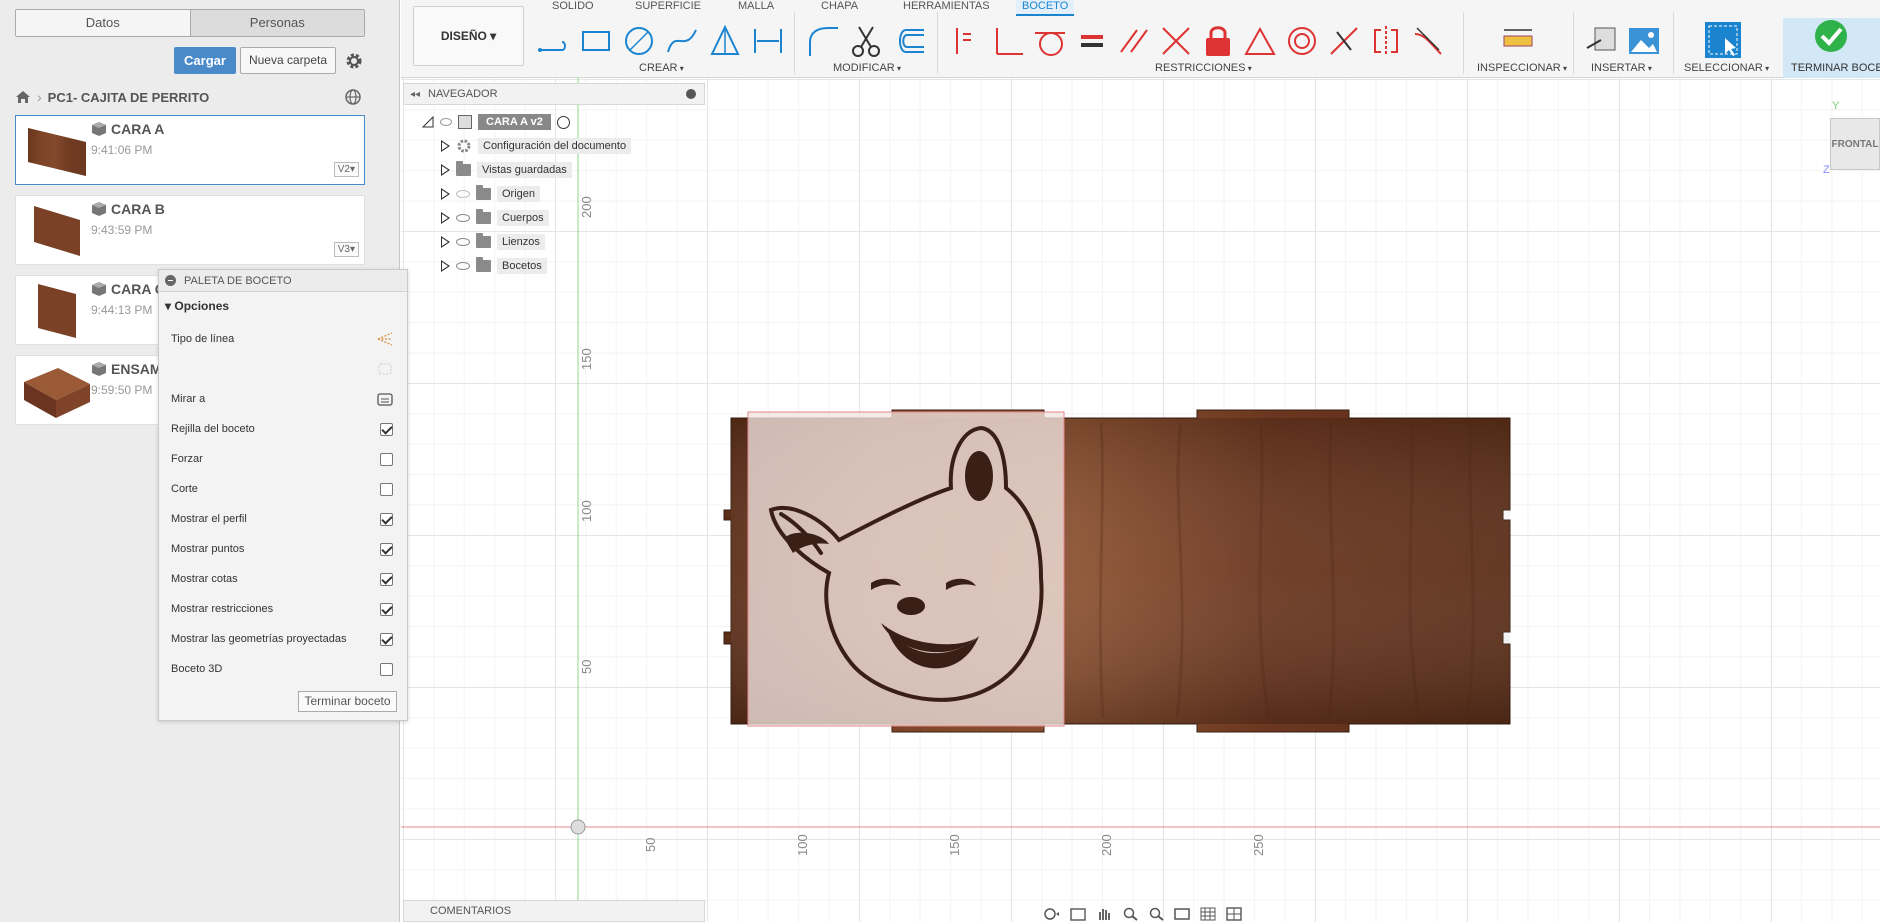  I want to click on navigator-item: Cuerpos, so click(495, 218).